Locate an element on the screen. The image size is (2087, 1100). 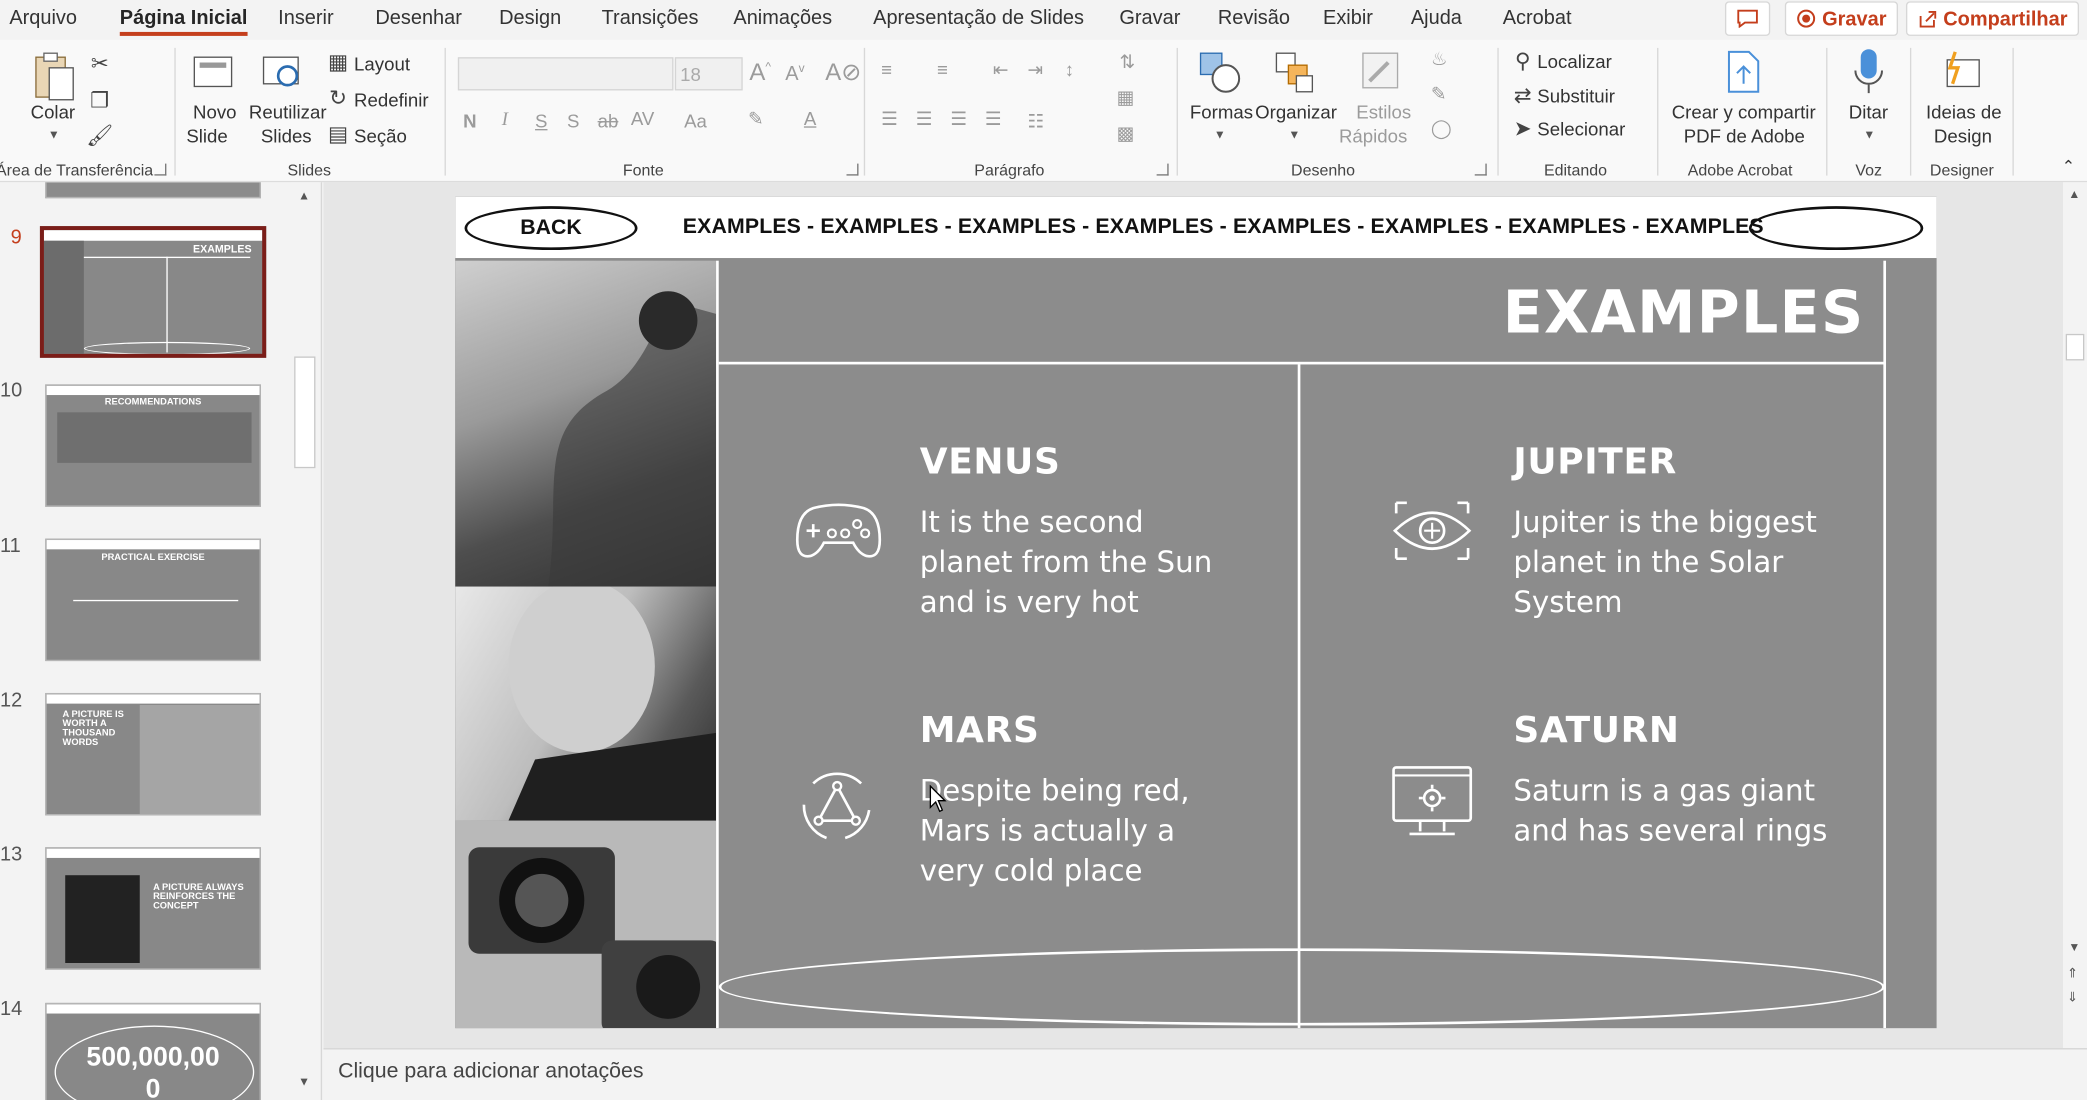
tab-acrobat: Acrobat is located at coordinates (1537, 18).